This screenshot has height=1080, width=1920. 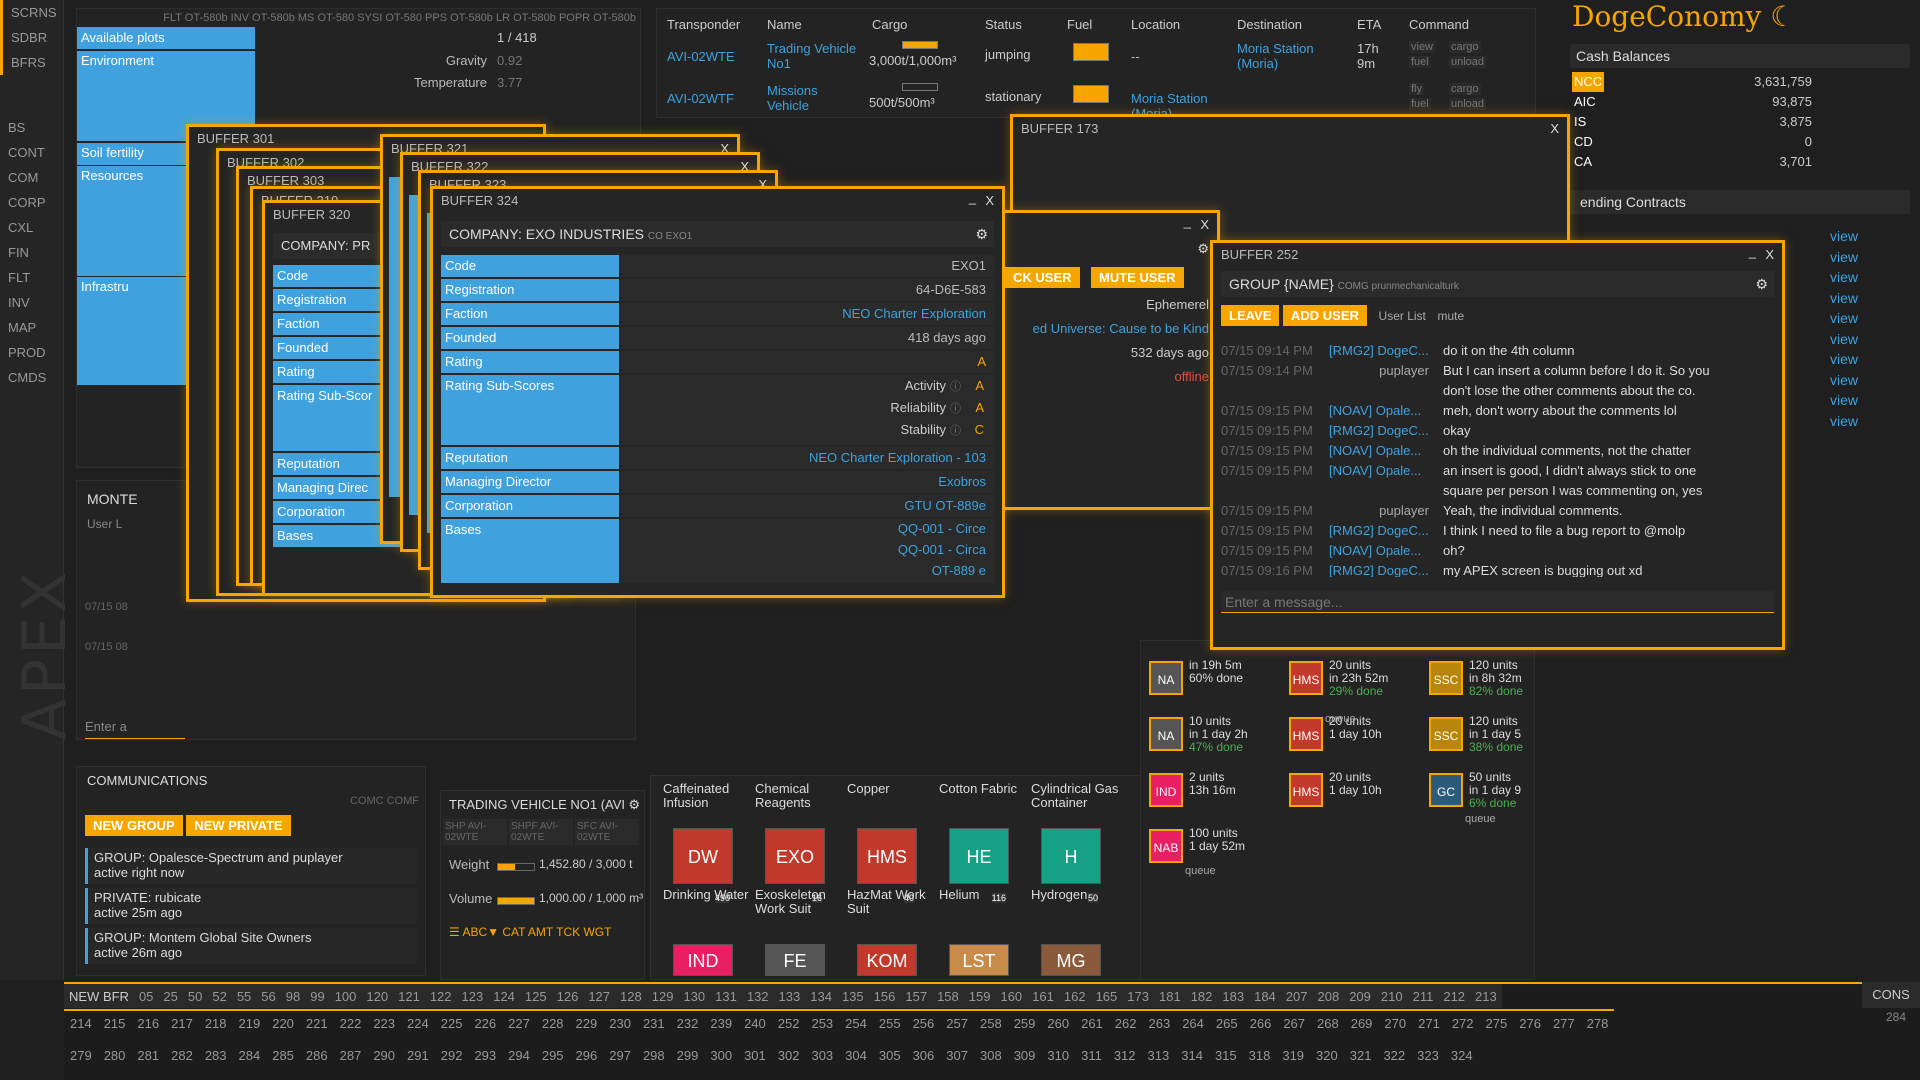 What do you see at coordinates (1166, 790) in the screenshot?
I see `production-tile: IND` at bounding box center [1166, 790].